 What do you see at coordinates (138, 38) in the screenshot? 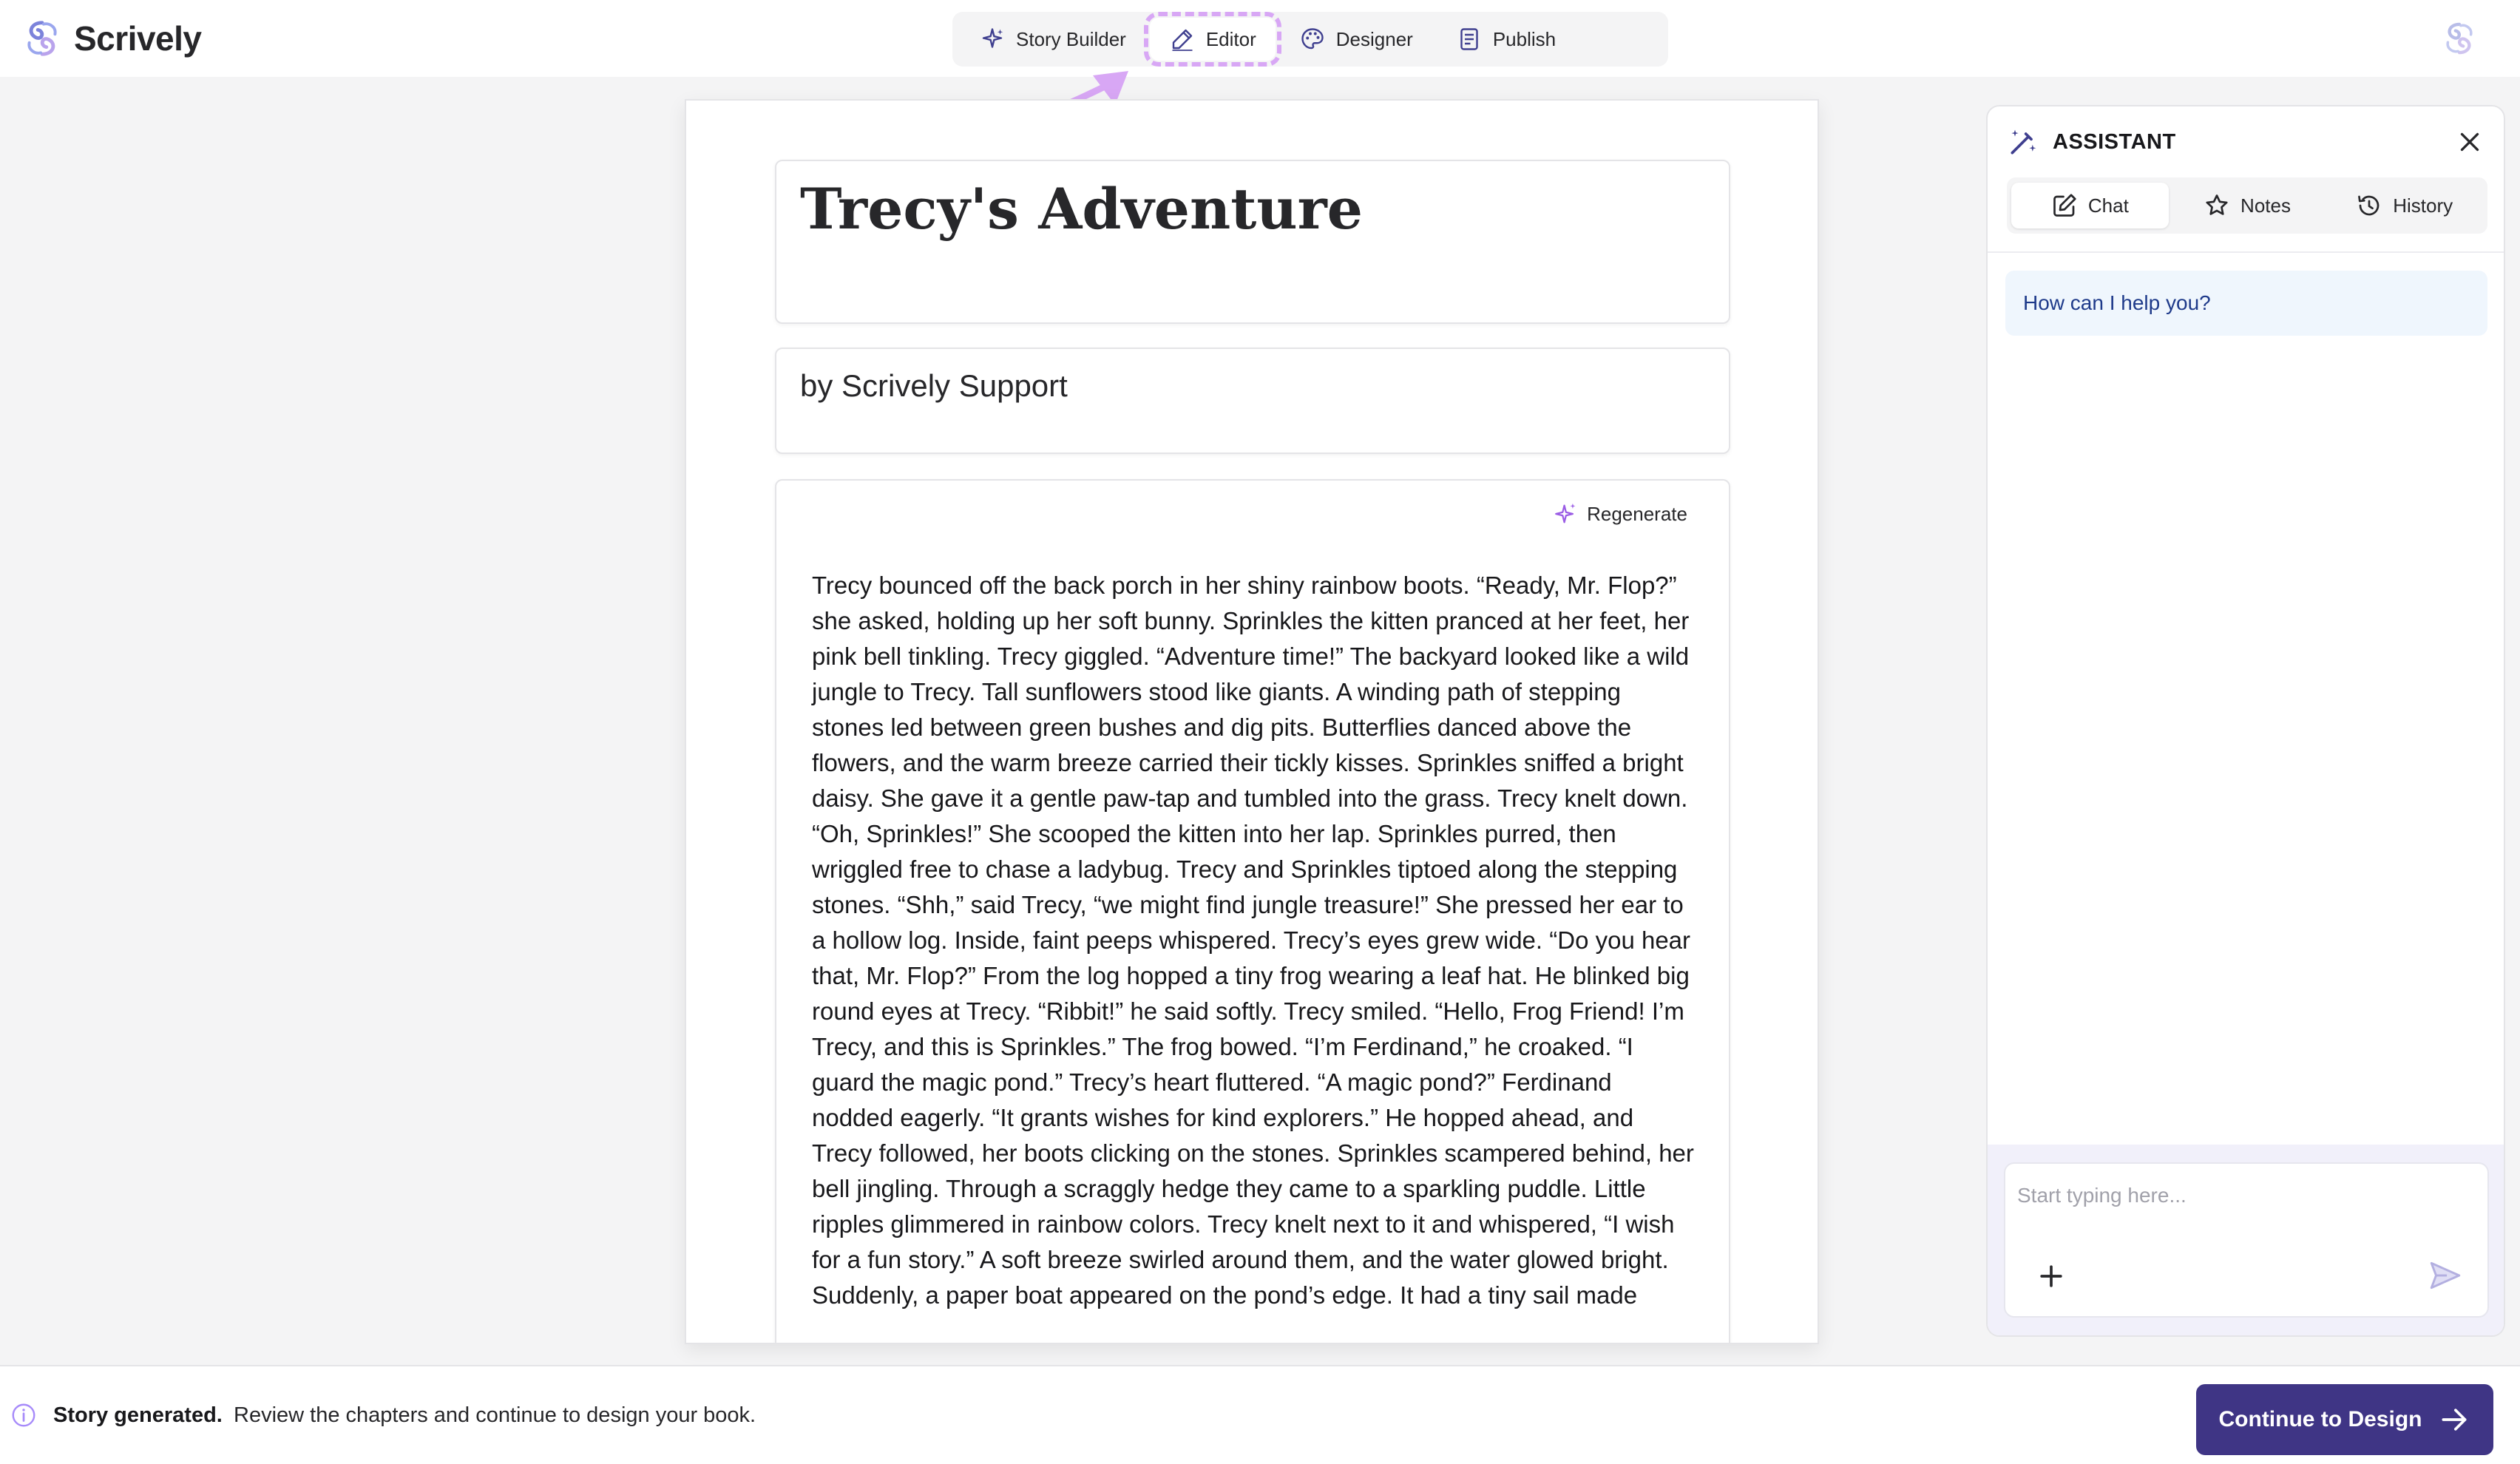
I see `app-name: Scrively` at bounding box center [138, 38].